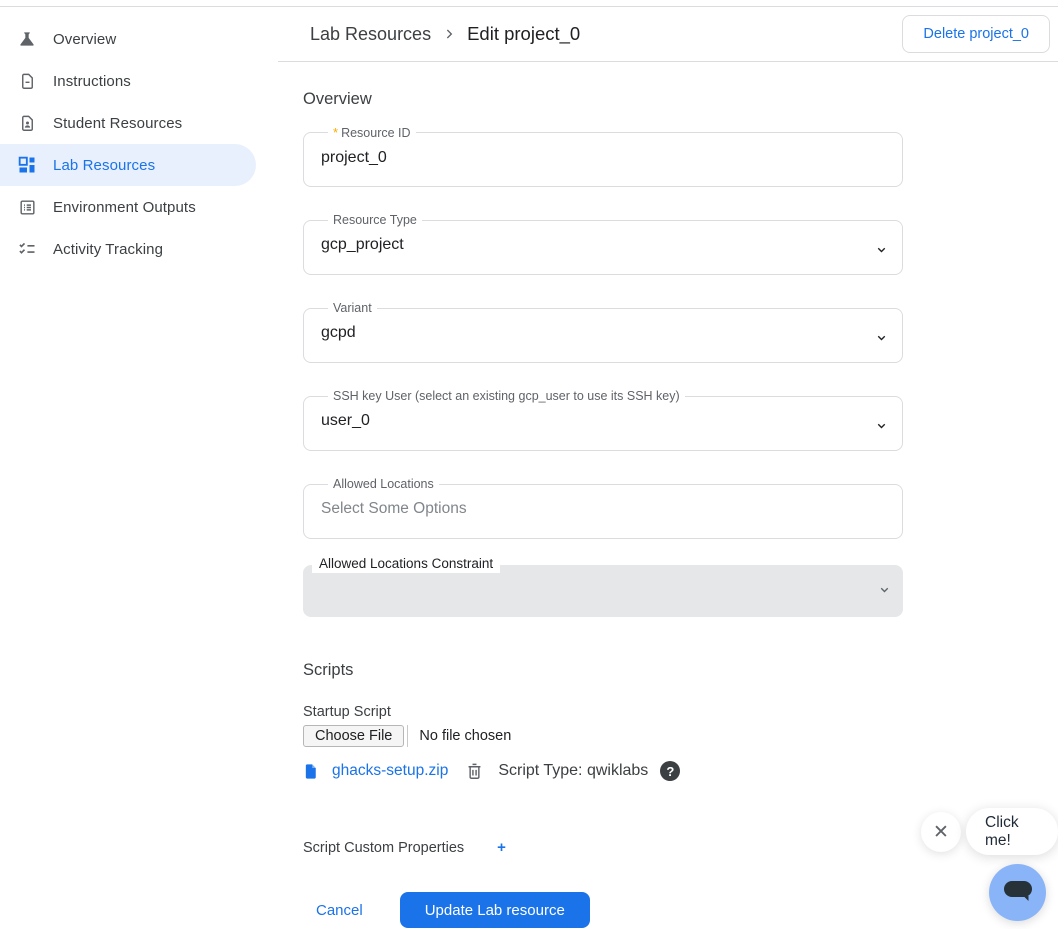  Describe the element at coordinates (406, 564) in the screenshot. I see `allowed-locations-constraint-label: Allowed Locations Constraint` at that location.